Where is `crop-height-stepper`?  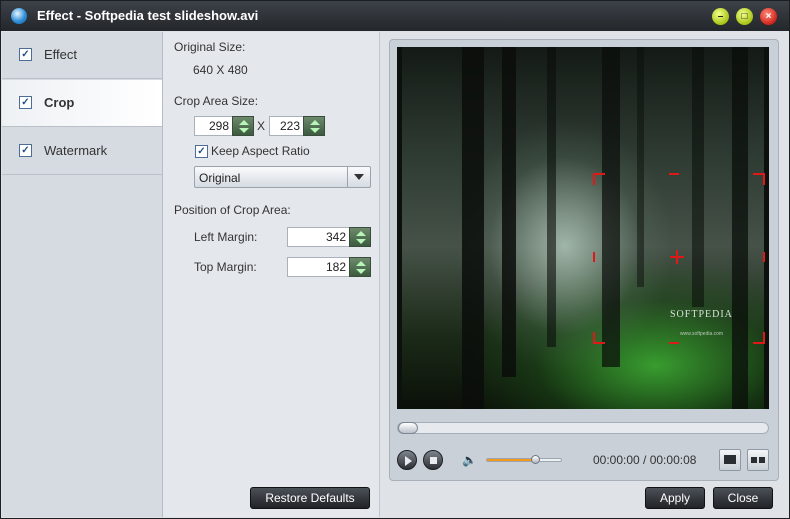 crop-height-stepper is located at coordinates (314, 126).